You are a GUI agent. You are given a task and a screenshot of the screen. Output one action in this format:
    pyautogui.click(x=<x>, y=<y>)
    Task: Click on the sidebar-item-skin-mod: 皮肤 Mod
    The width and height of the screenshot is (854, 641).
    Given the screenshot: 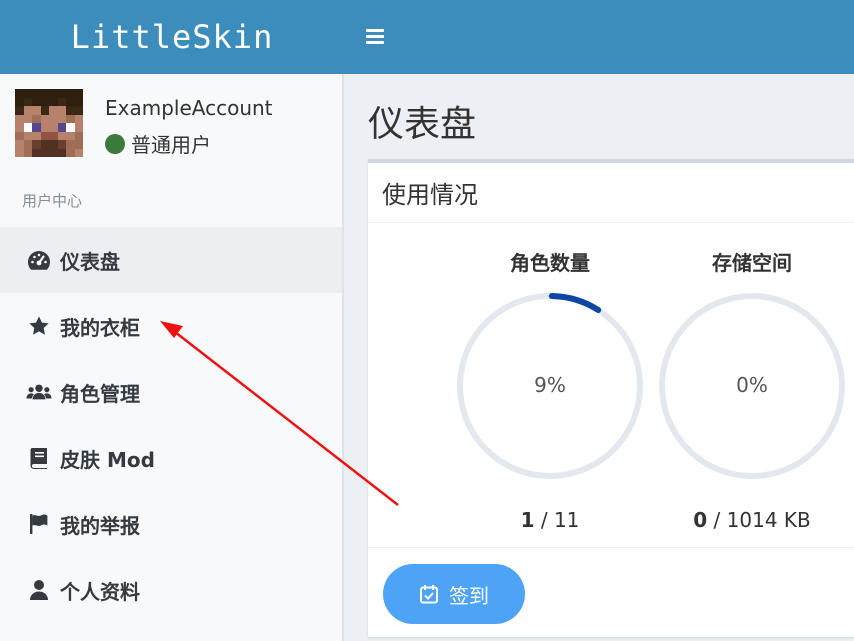 What is the action you would take?
    pyautogui.click(x=171, y=458)
    